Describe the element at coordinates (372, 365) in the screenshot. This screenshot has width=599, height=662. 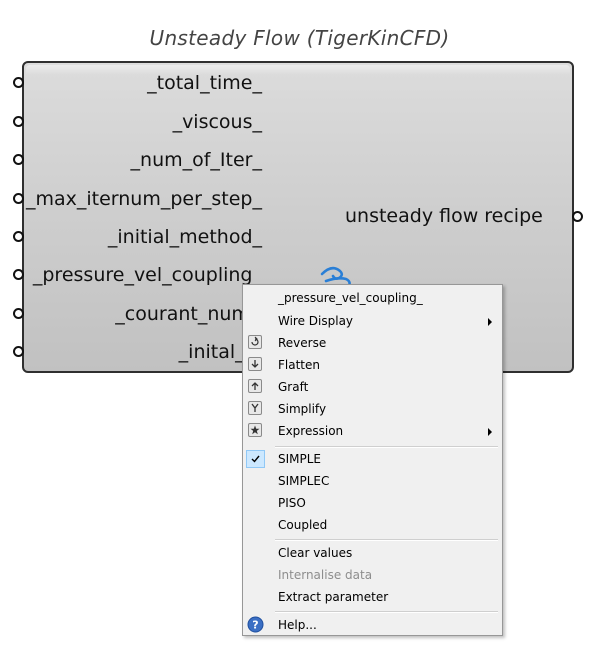
I see `menu-item-flatten: Flatten` at that location.